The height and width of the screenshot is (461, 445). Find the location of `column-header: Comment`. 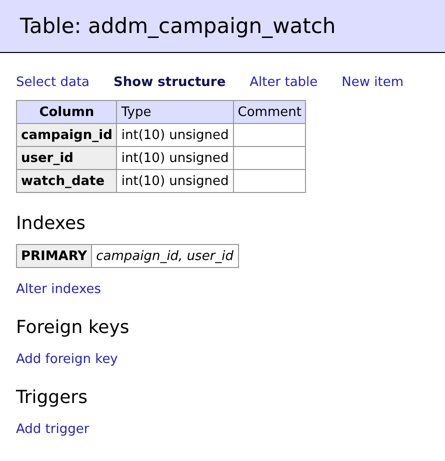

column-header: Comment is located at coordinates (269, 112).